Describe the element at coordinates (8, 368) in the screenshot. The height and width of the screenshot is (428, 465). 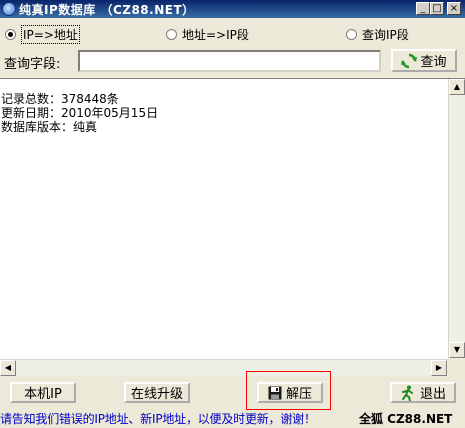
I see `scroll-left-icon: ◀` at that location.